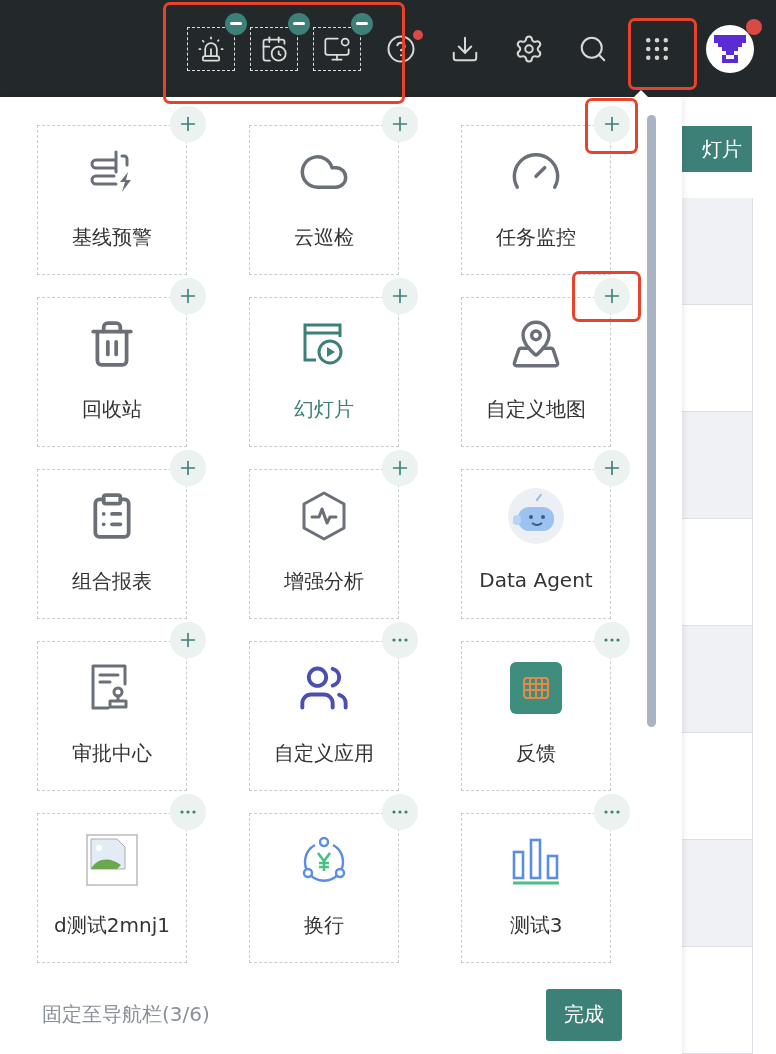  What do you see at coordinates (536, 925) in the screenshot?
I see `app-label: 测试3` at bounding box center [536, 925].